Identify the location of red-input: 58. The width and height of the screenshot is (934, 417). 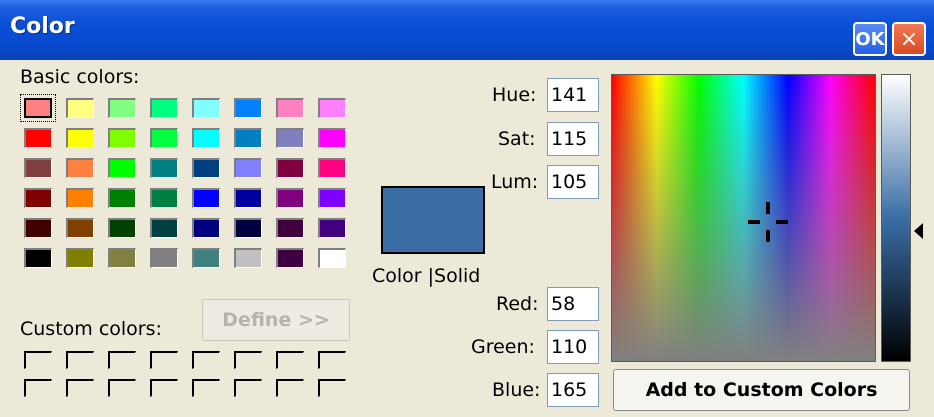
(573, 304).